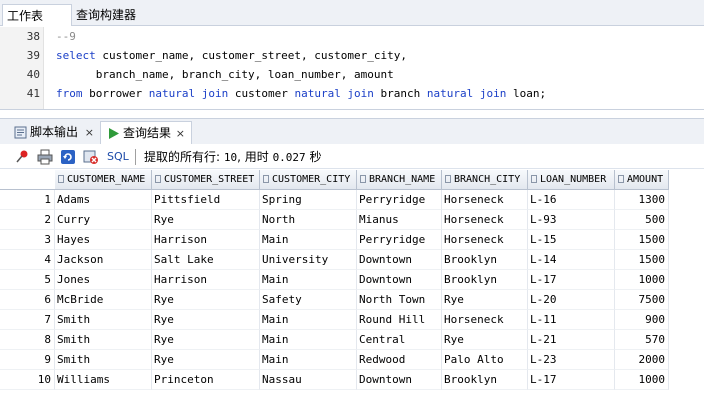 The height and width of the screenshot is (413, 704). What do you see at coordinates (103, 200) in the screenshot?
I see `table-cell: Adams` at bounding box center [103, 200].